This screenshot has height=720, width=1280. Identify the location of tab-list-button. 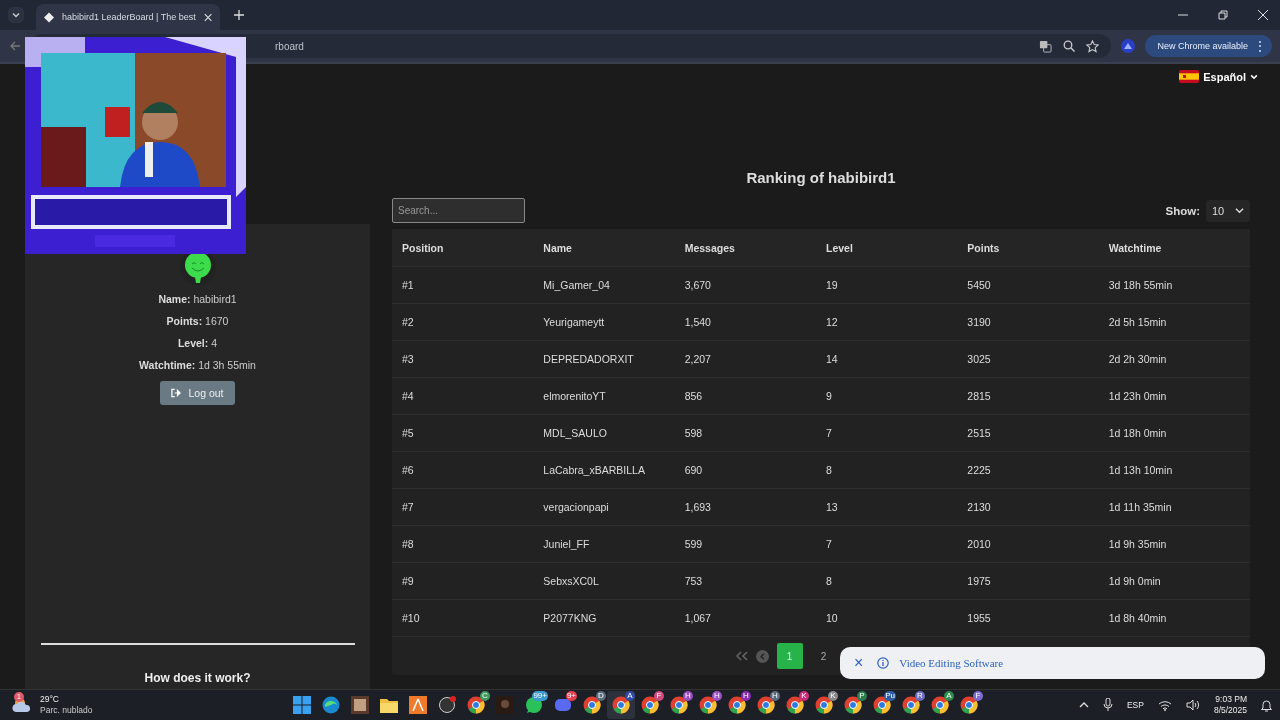
(16, 15).